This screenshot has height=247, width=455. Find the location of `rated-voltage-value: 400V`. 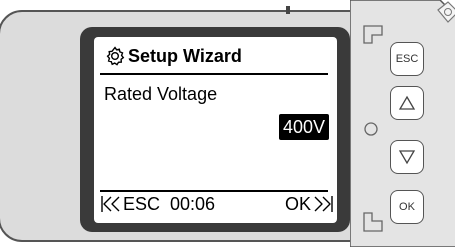

rated-voltage-value: 400V is located at coordinates (304, 127).